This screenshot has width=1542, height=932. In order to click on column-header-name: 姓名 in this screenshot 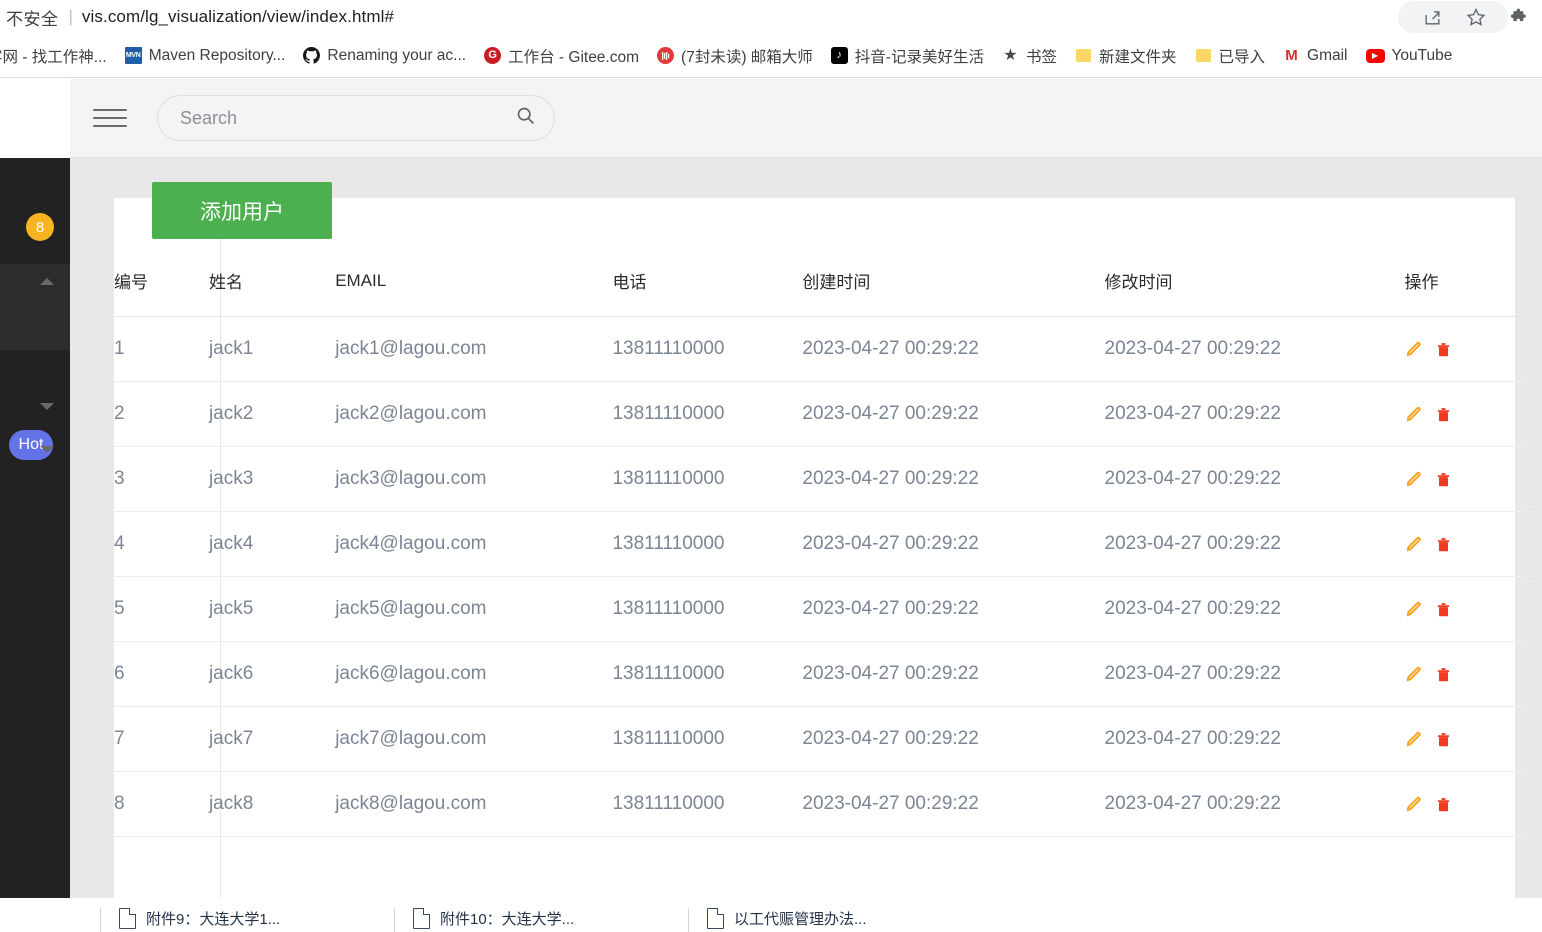, I will do `click(272, 292)`.